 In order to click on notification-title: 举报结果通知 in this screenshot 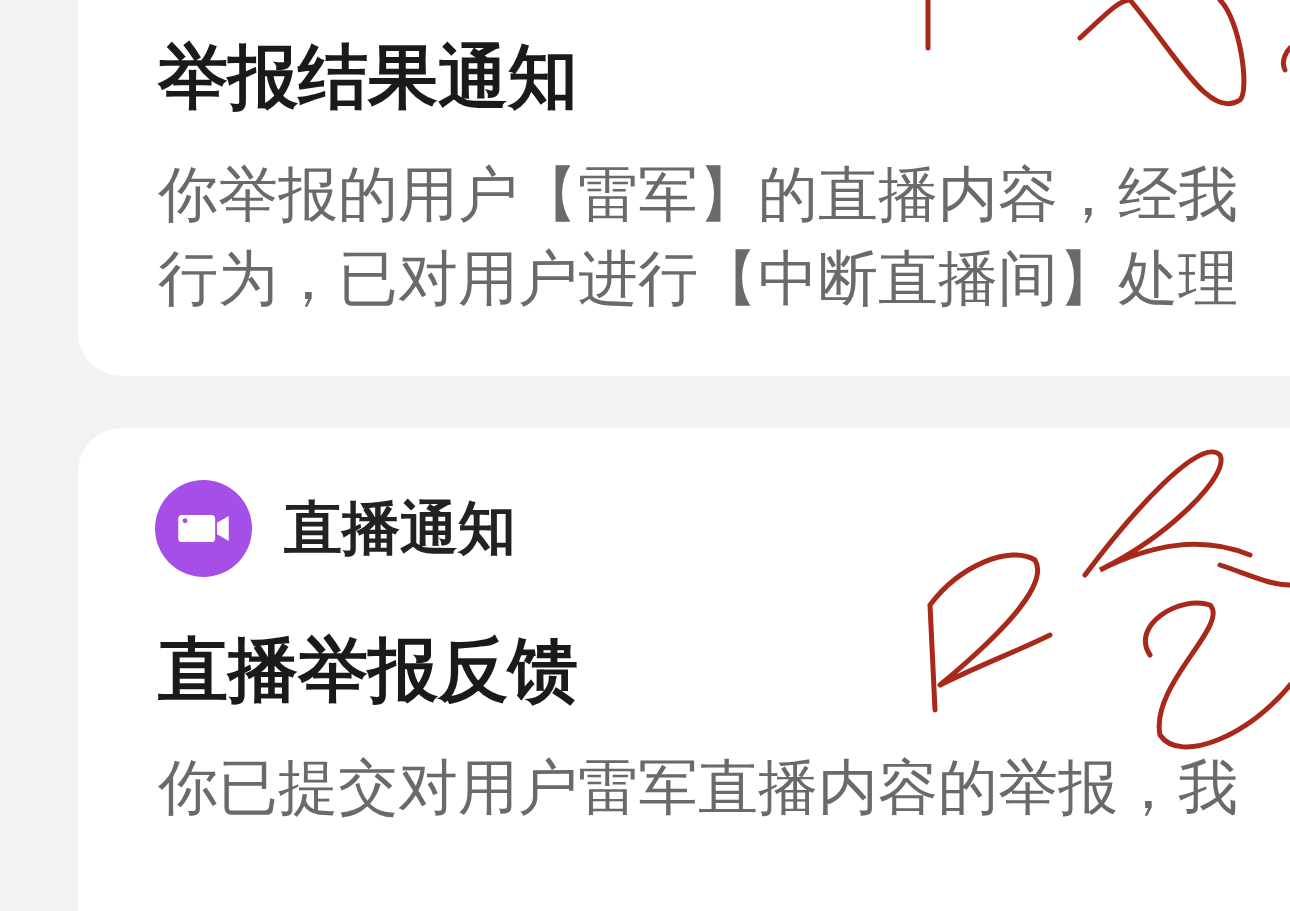, I will do `click(368, 77)`.